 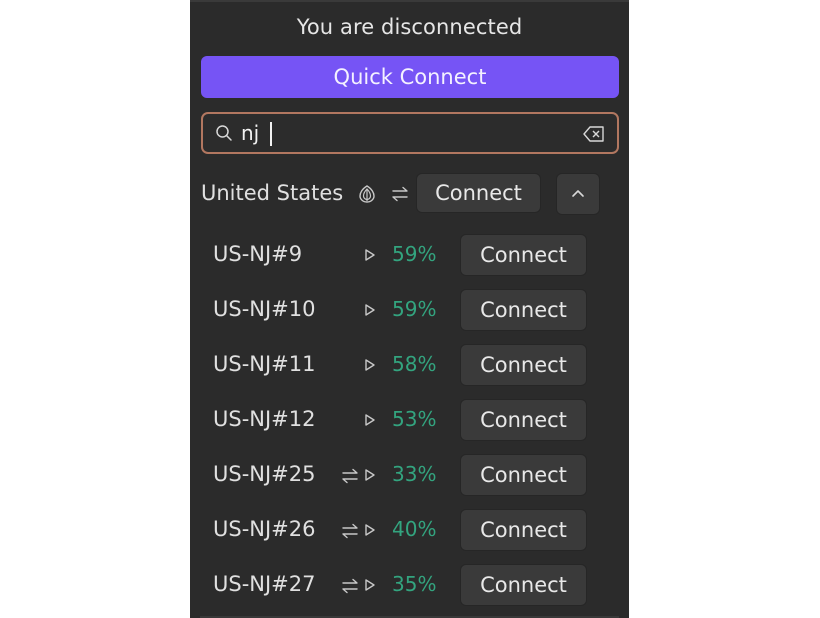 I want to click on backspace-clear-icon, so click(x=594, y=134).